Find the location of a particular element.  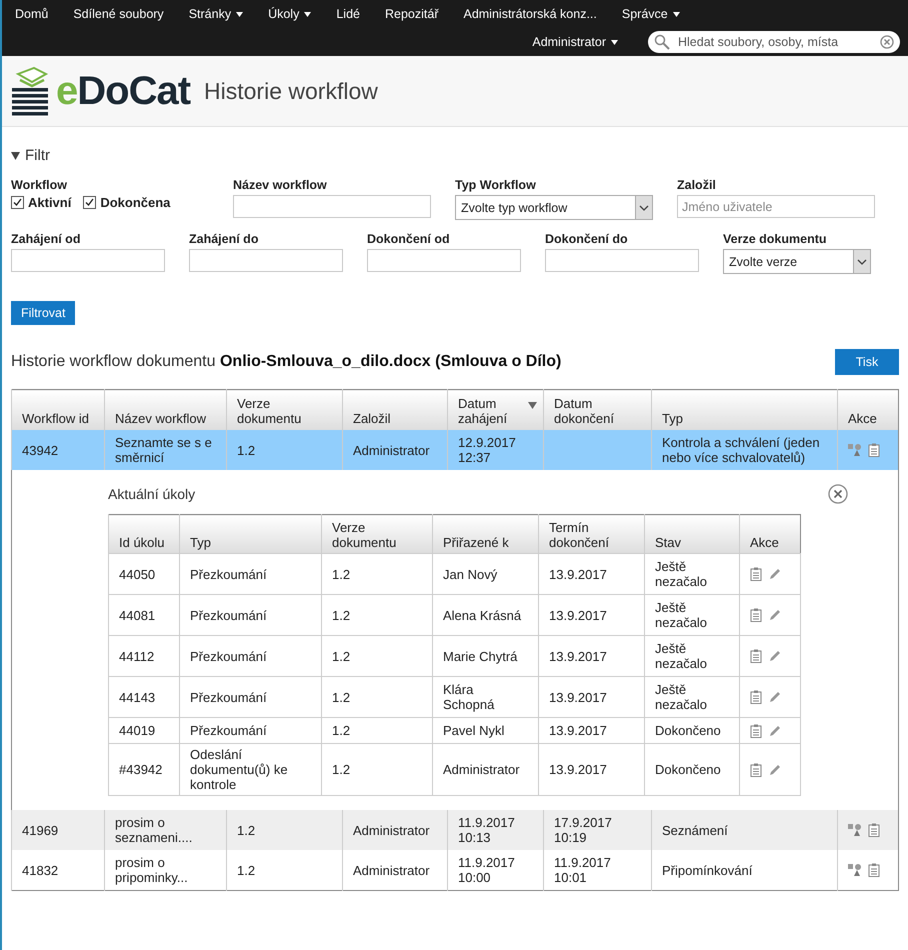

field-label: Založil is located at coordinates (697, 185).